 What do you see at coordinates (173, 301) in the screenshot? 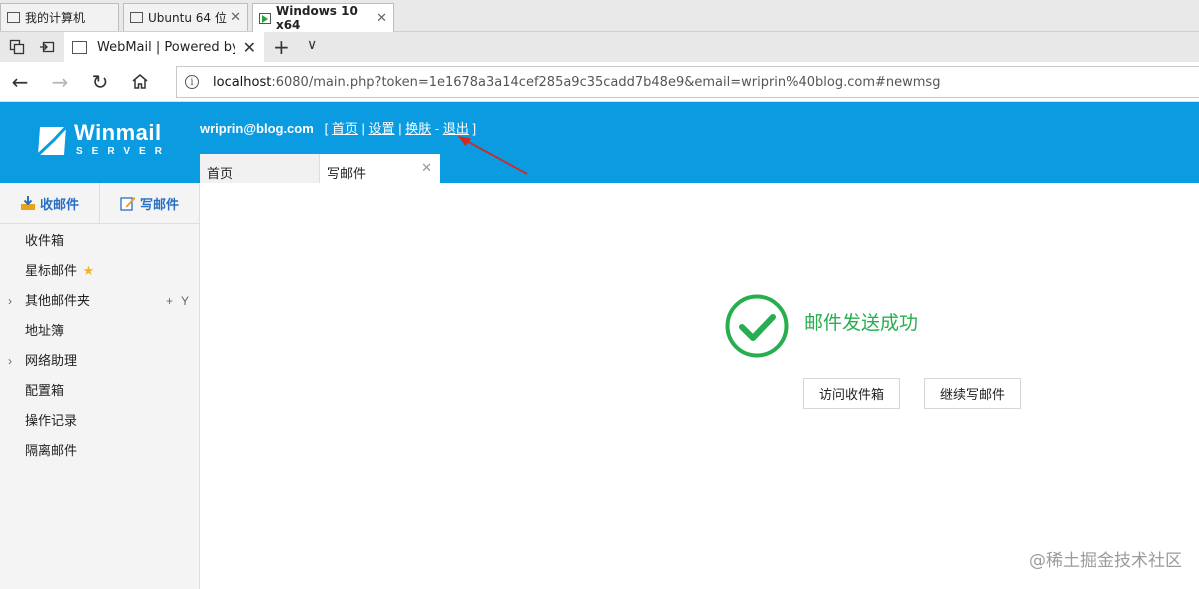
I see `folder-tools: + Y` at bounding box center [173, 301].